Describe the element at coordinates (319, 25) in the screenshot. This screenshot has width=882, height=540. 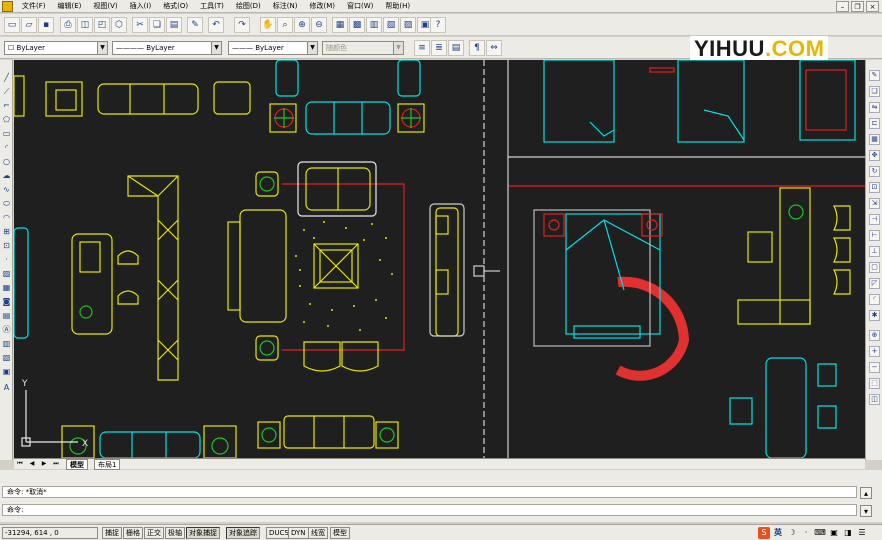
I see `zoom-previous-icon: ⊖` at that location.